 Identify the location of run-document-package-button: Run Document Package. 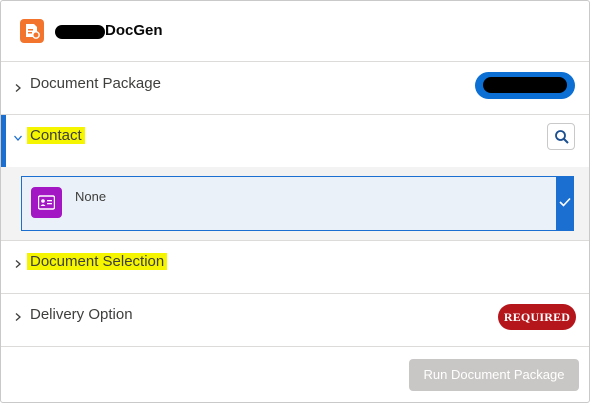
(494, 375).